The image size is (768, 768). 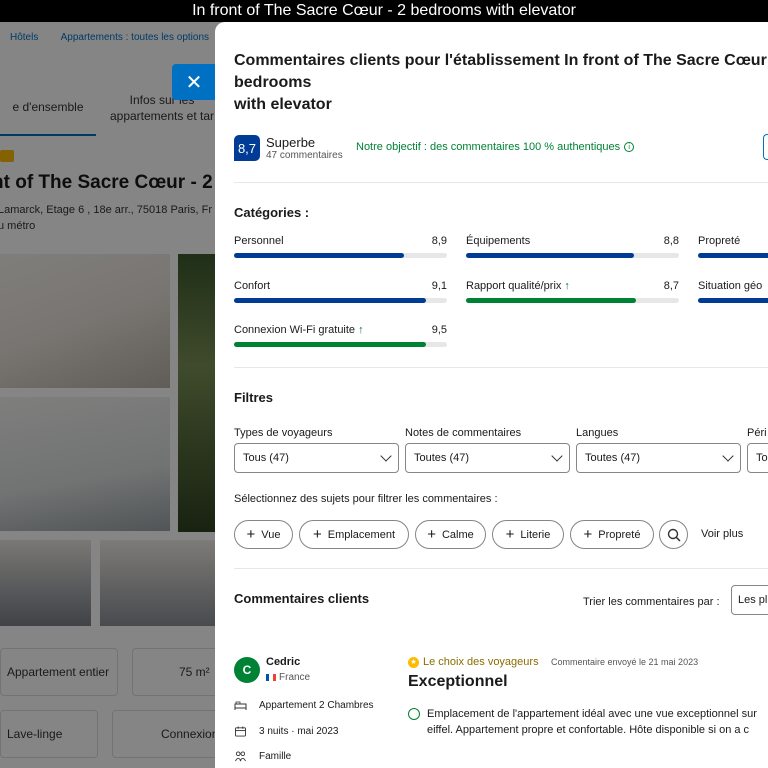 I want to click on language-select: Toutes (47), so click(x=658, y=458).